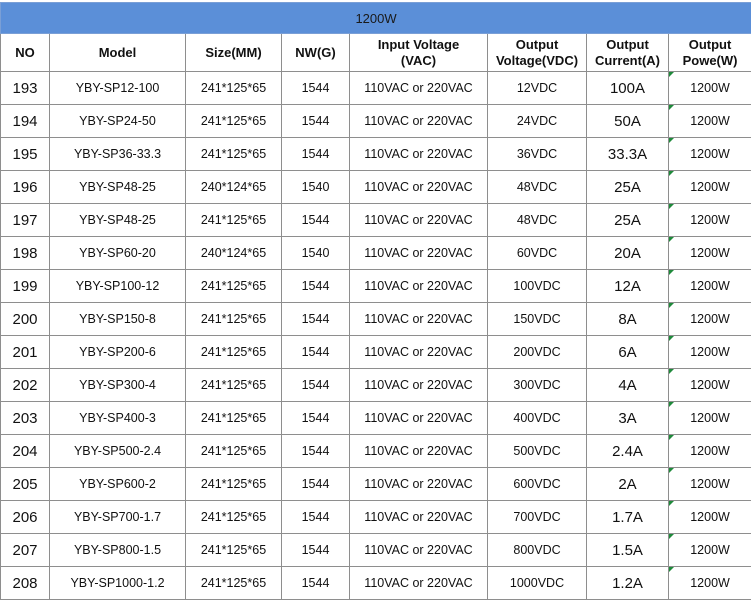 The image size is (751, 603). What do you see at coordinates (418, 44) in the screenshot?
I see `header-input-voltage-line1: Input Voltage` at bounding box center [418, 44].